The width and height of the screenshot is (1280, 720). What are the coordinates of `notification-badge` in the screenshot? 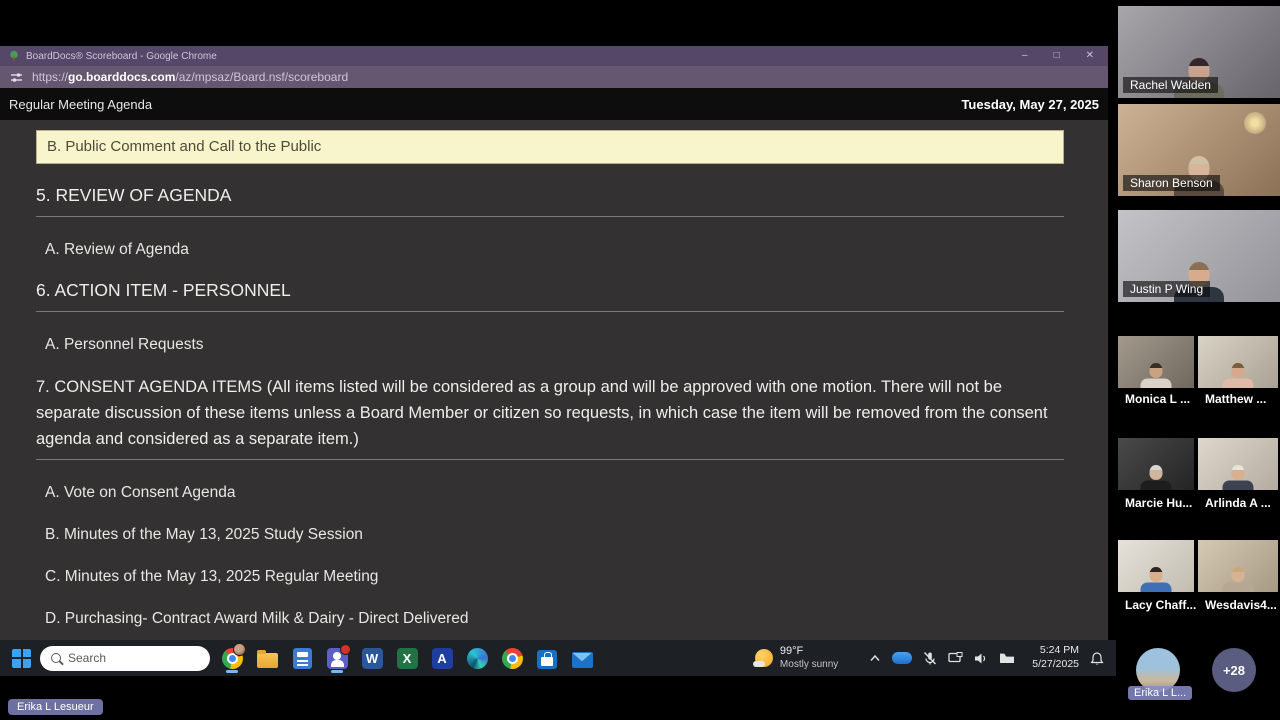 It's located at (345, 649).